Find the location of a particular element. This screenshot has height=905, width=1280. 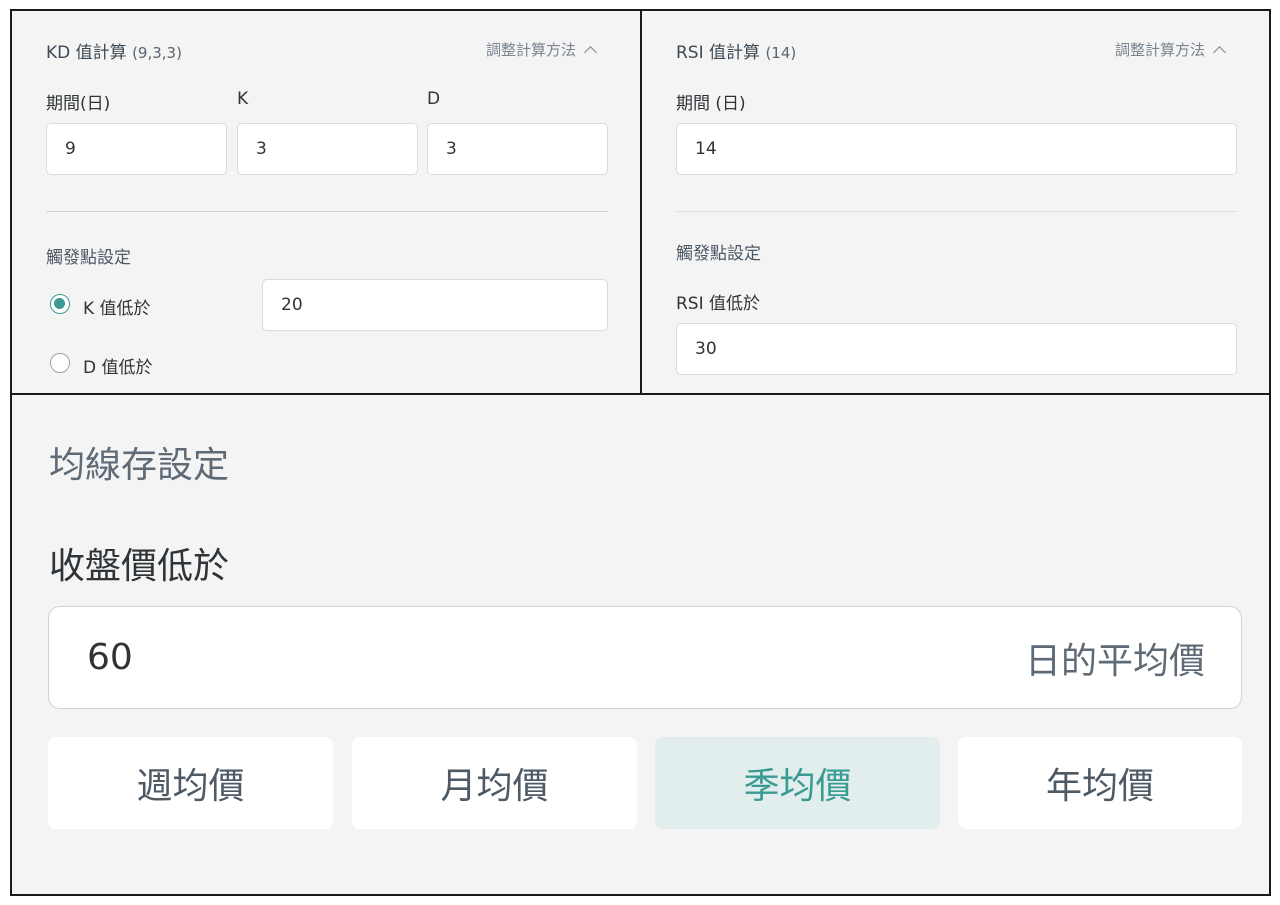

ma-option-weekly: 週均價 is located at coordinates (190, 783).